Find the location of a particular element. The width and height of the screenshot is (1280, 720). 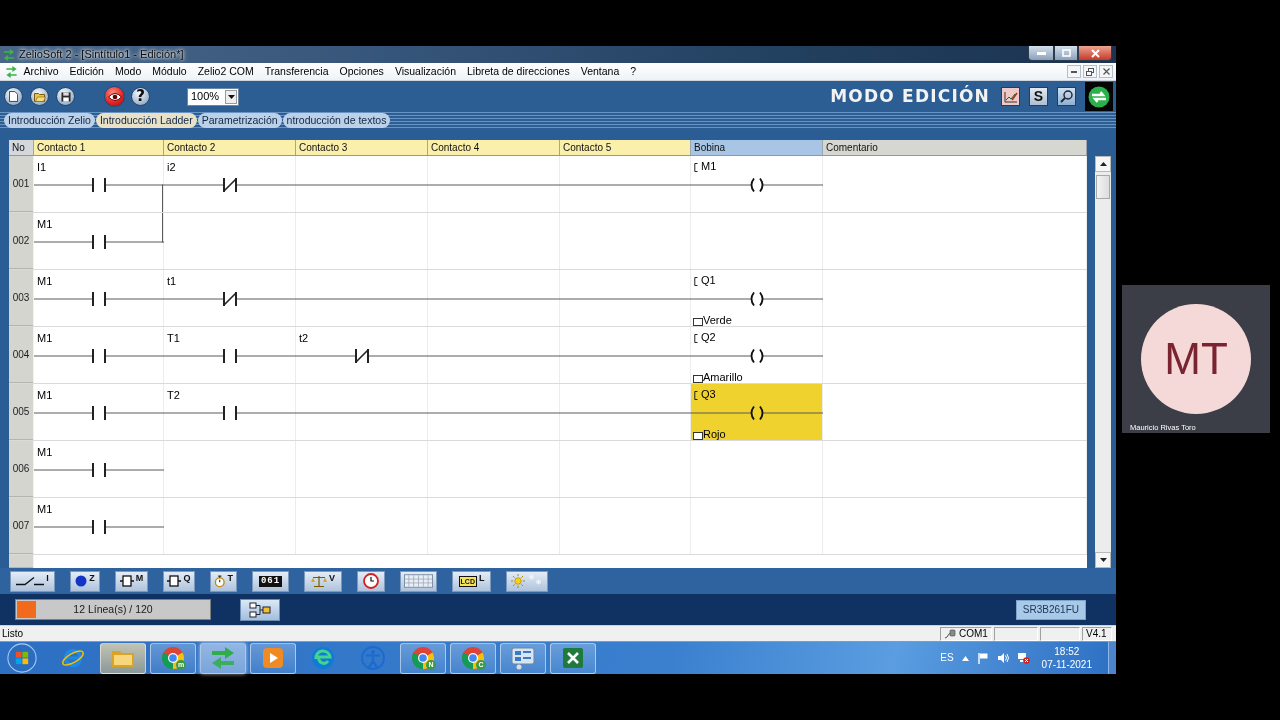

row-number: 001 is located at coordinates (21, 184).